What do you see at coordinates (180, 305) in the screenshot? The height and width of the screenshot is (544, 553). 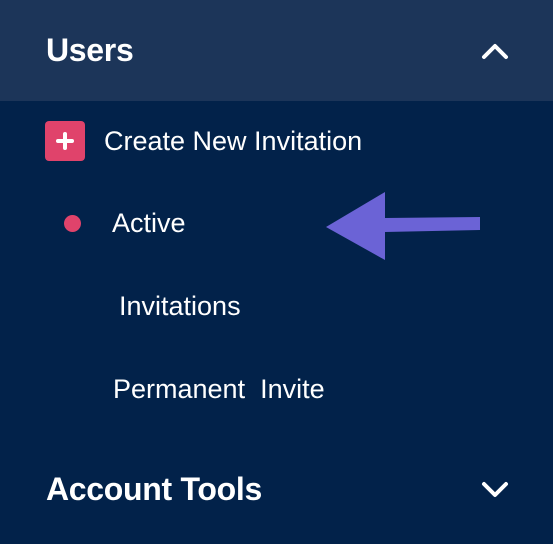 I see `menu-item-label: Invitations` at bounding box center [180, 305].